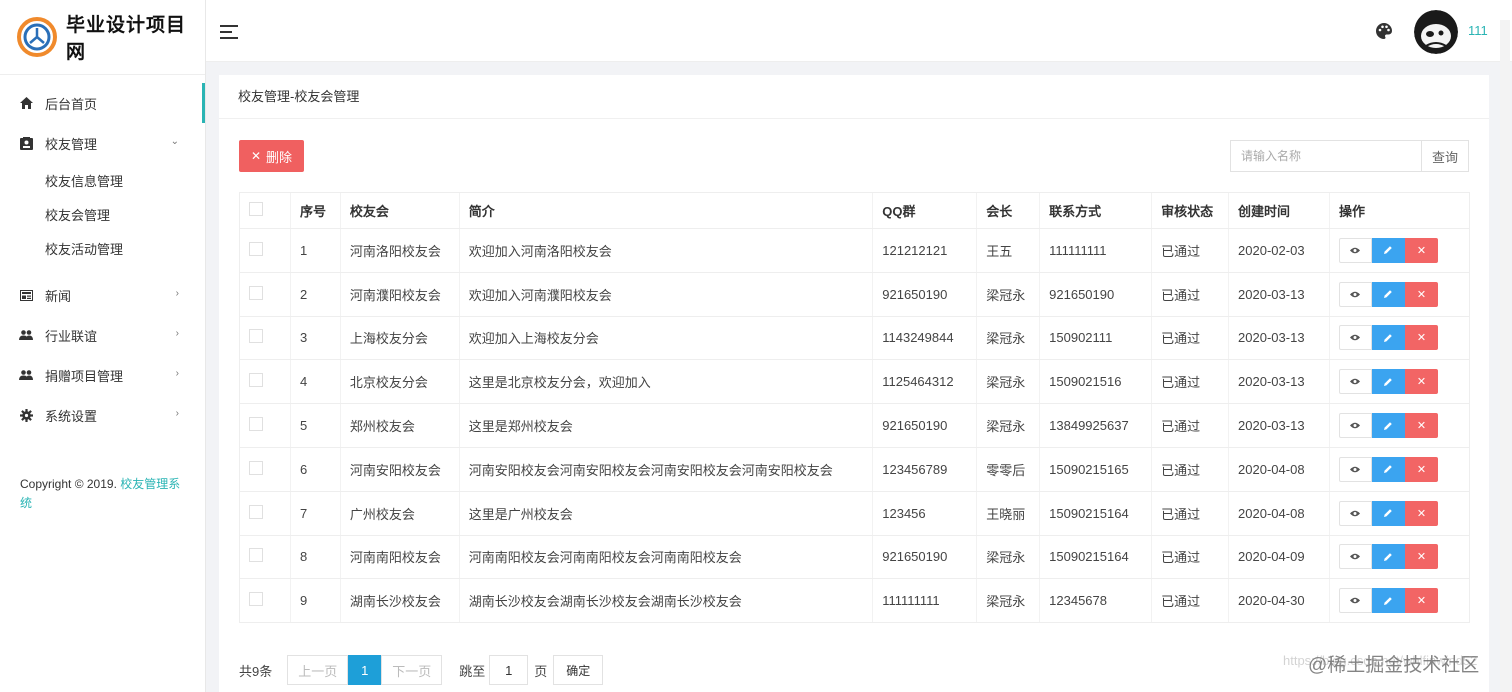 The height and width of the screenshot is (692, 1512). Describe the element at coordinates (412, 670) in the screenshot. I see `next-page-button: 下一页` at that location.